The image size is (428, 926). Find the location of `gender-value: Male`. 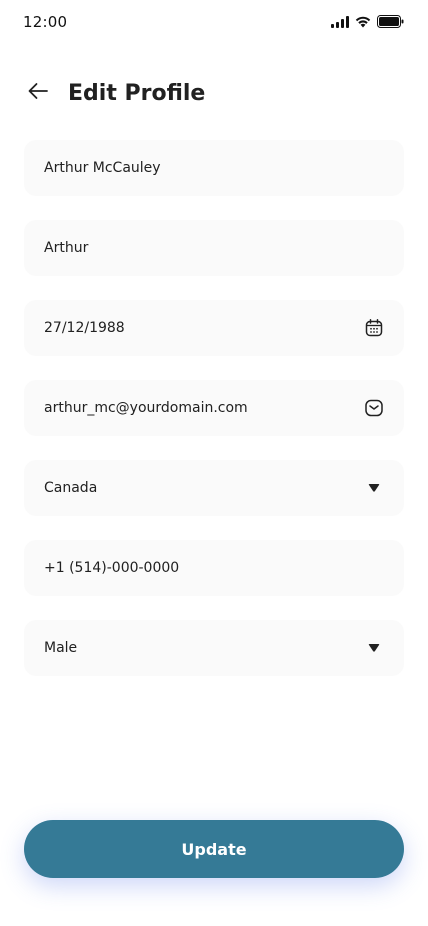

gender-value: Male is located at coordinates (61, 648).